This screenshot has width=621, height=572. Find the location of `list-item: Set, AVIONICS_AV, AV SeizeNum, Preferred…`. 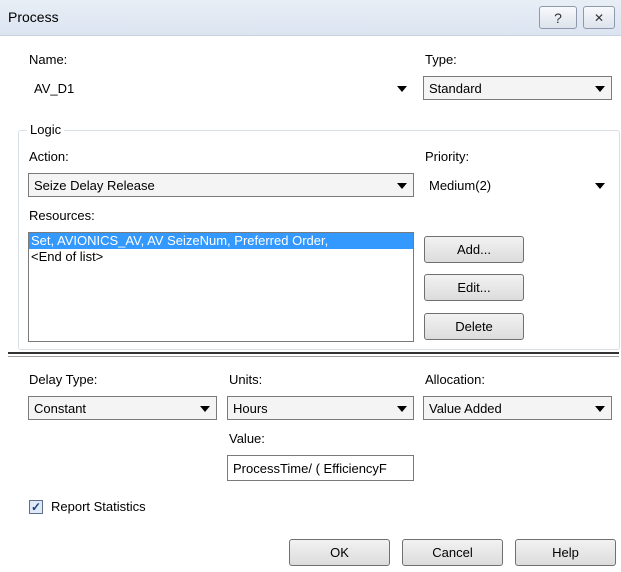

list-item: Set, AVIONICS_AV, AV SeizeNum, Preferred… is located at coordinates (221, 241).